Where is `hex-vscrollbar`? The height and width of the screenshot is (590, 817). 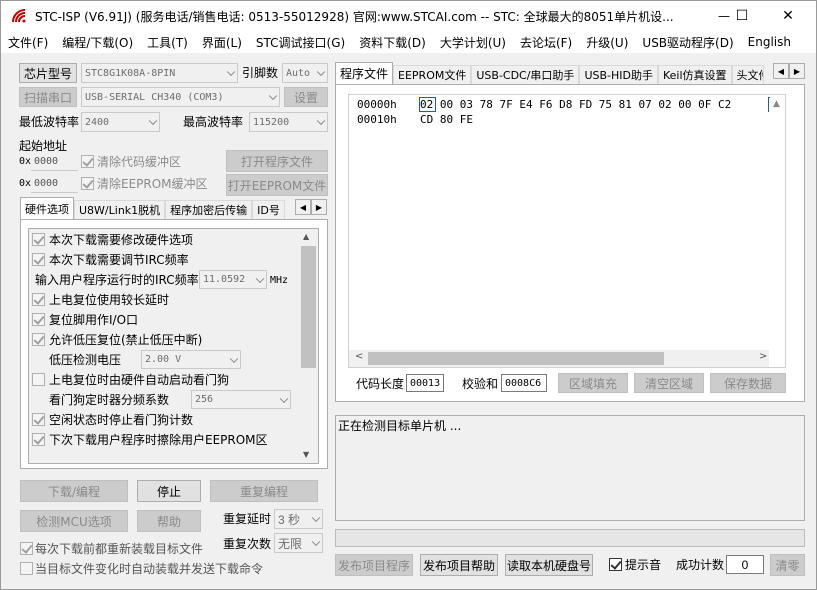
hex-vscrollbar is located at coordinates (777, 230).